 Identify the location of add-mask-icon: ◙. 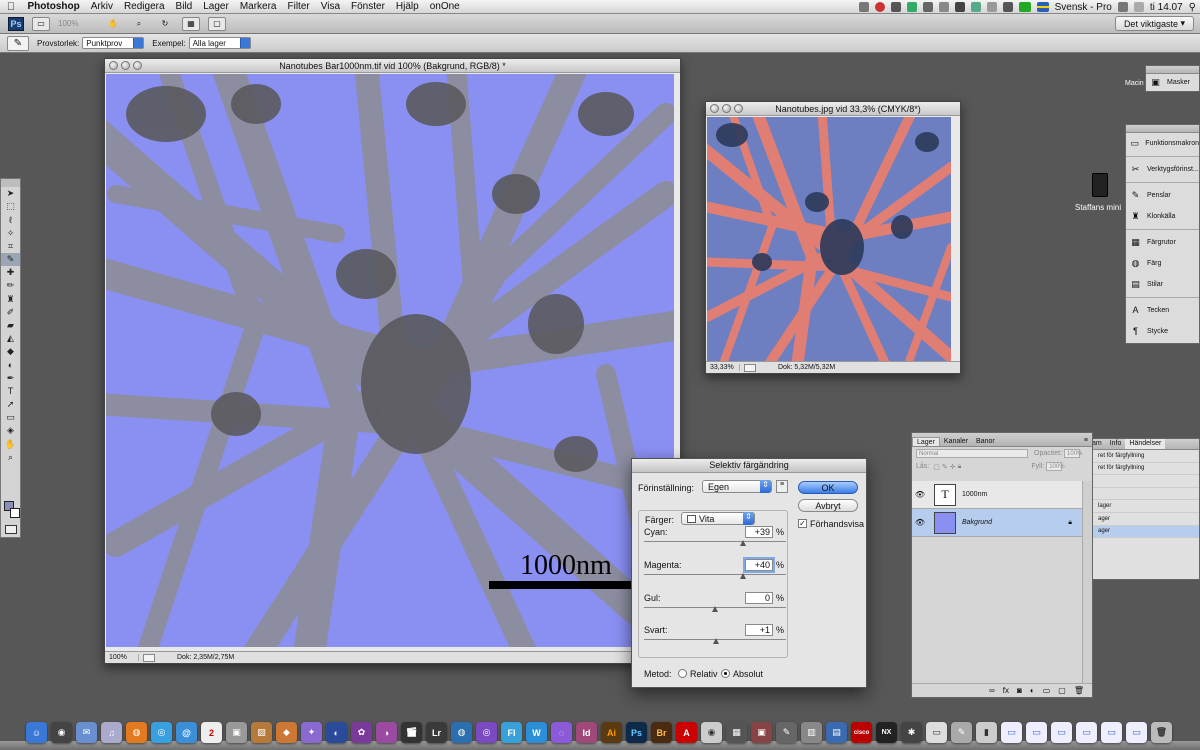
(1019, 690).